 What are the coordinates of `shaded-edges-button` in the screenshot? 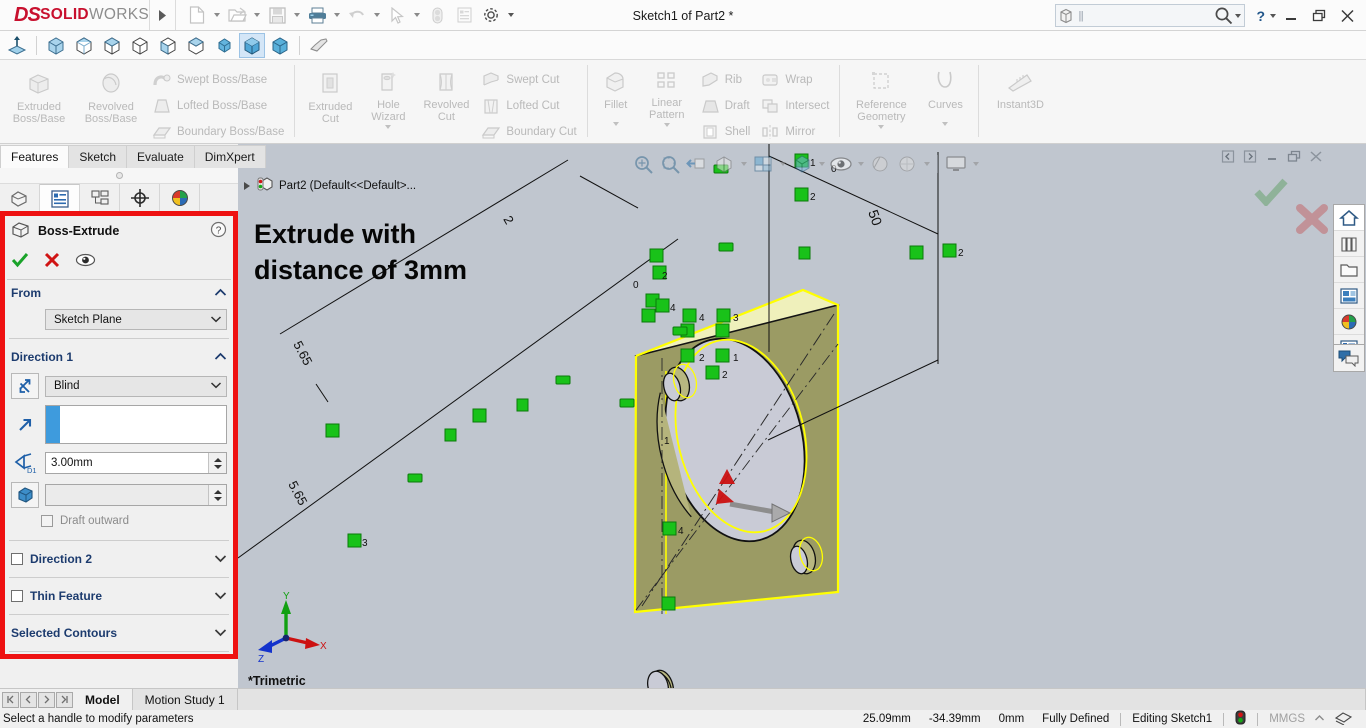 It's located at (168, 45).